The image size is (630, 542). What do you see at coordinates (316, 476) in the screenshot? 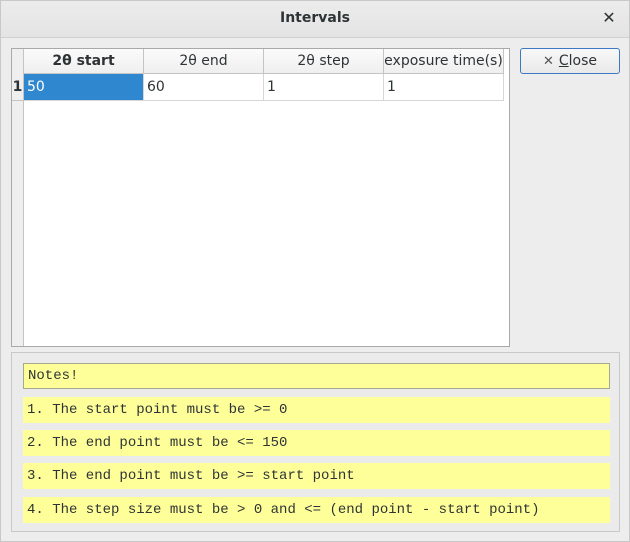
I see `note-item: 3. The end point must be >= start point` at bounding box center [316, 476].